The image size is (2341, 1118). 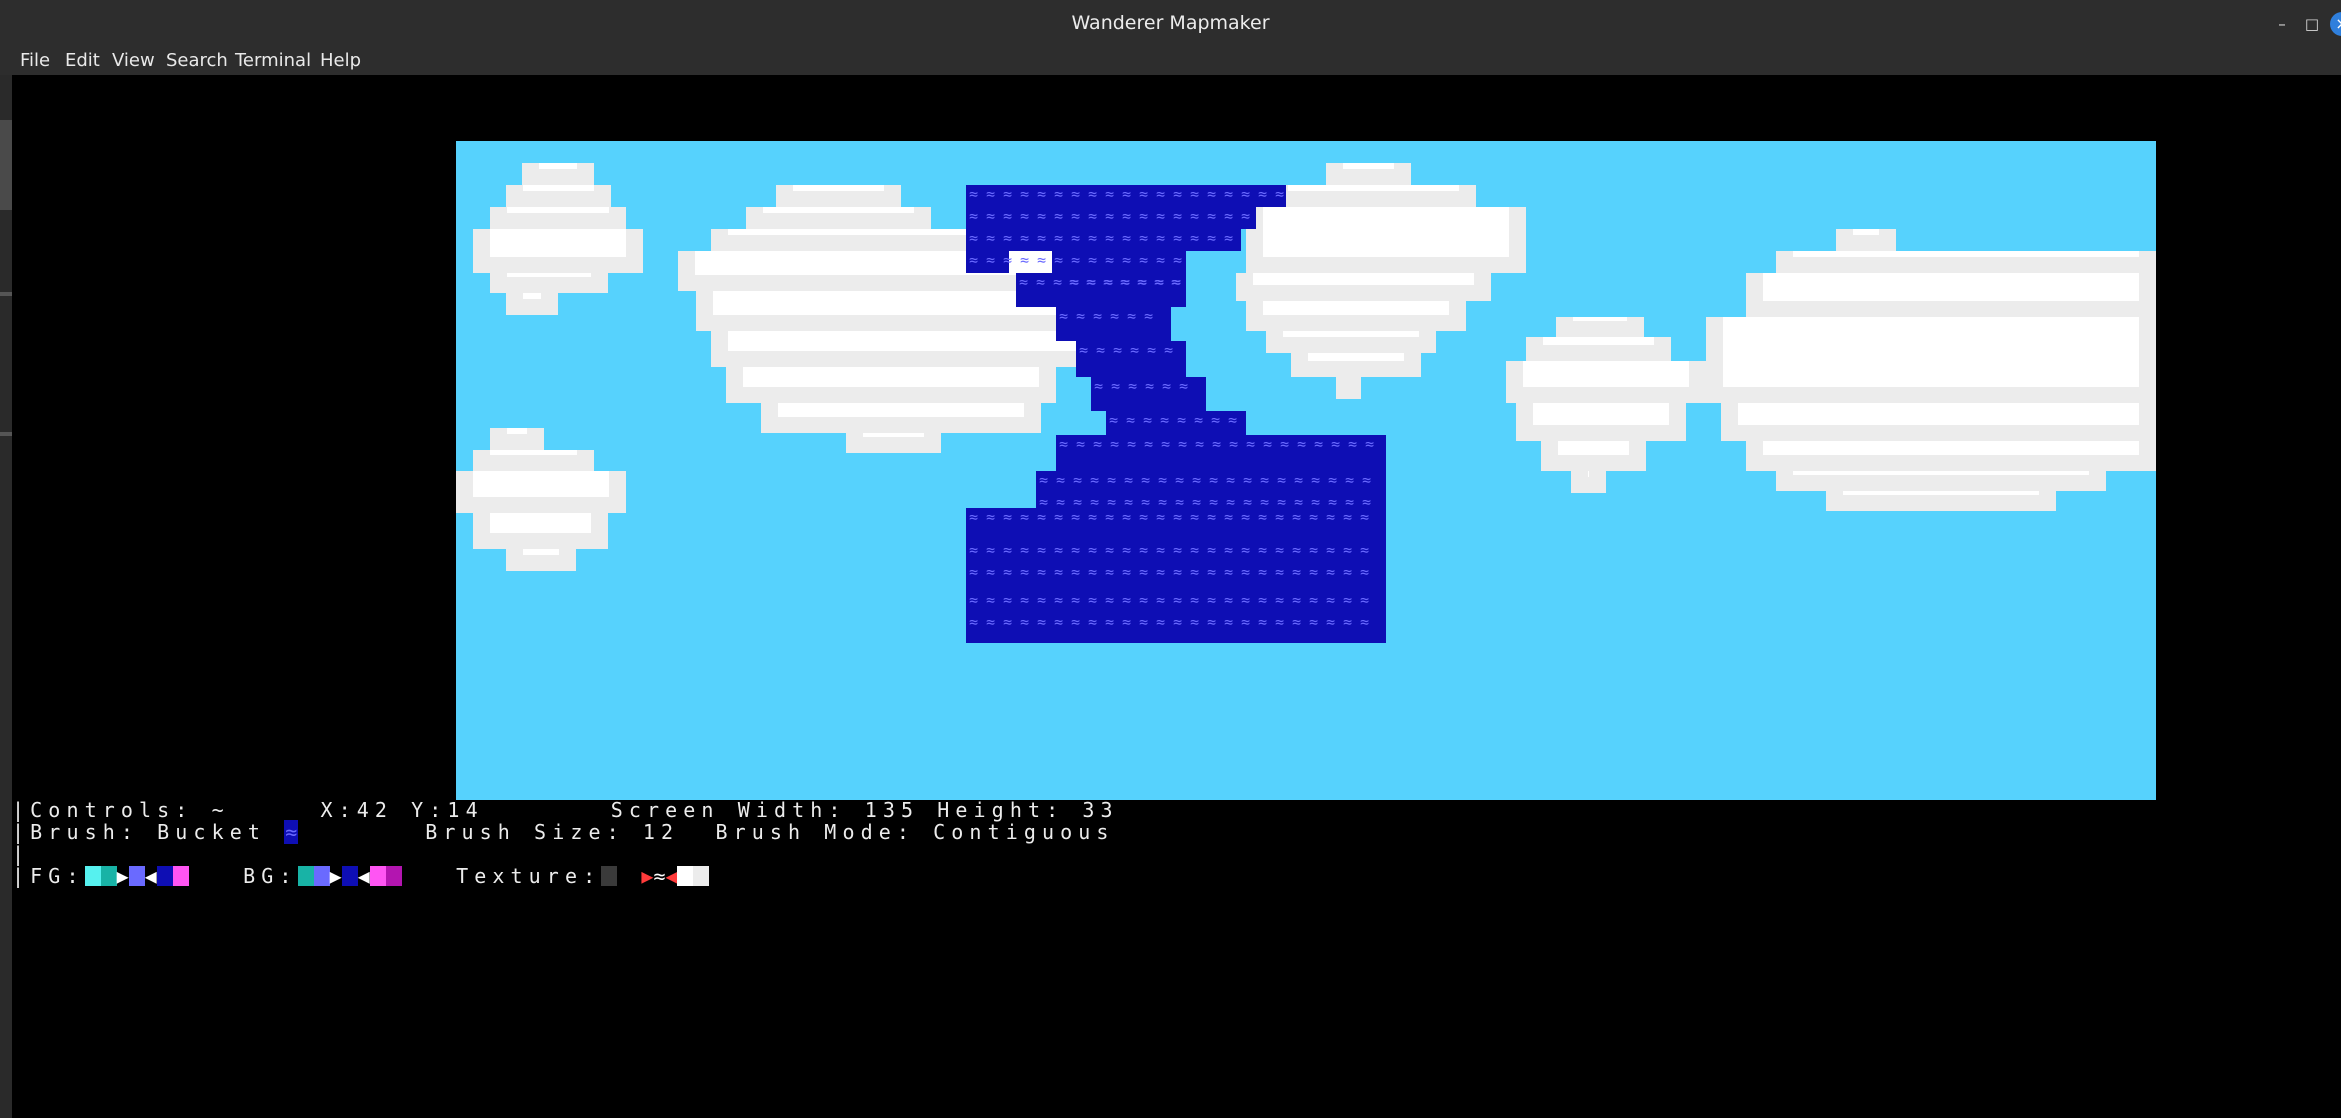 What do you see at coordinates (35, 60) in the screenshot?
I see `menu-file: File` at bounding box center [35, 60].